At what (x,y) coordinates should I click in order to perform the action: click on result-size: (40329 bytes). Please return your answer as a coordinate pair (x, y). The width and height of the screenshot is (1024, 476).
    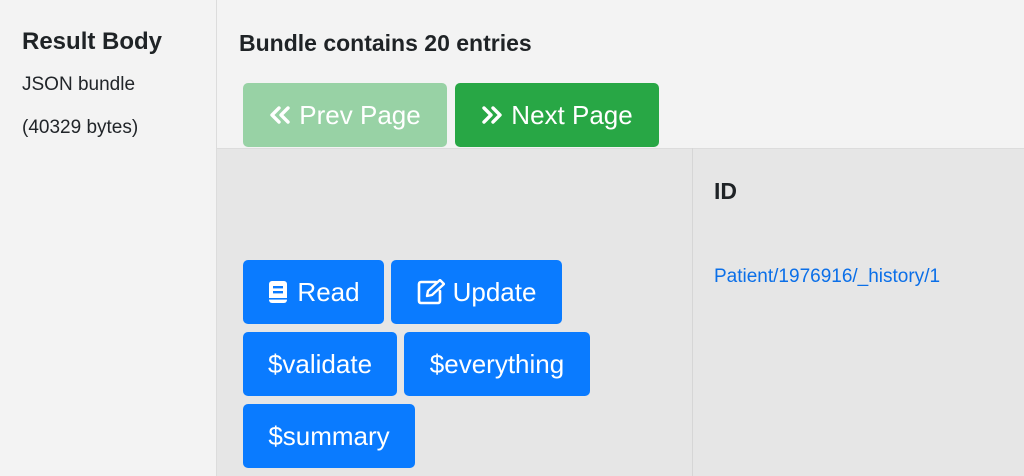
    Looking at the image, I should click on (80, 127).